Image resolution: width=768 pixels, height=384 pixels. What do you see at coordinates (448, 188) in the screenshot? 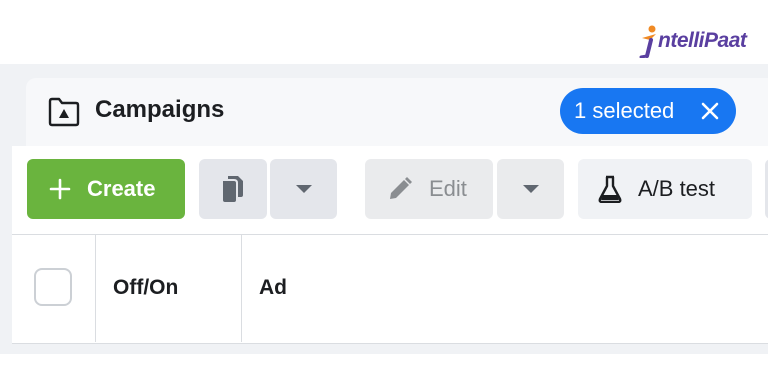
I see `edit-label: Edit` at bounding box center [448, 188].